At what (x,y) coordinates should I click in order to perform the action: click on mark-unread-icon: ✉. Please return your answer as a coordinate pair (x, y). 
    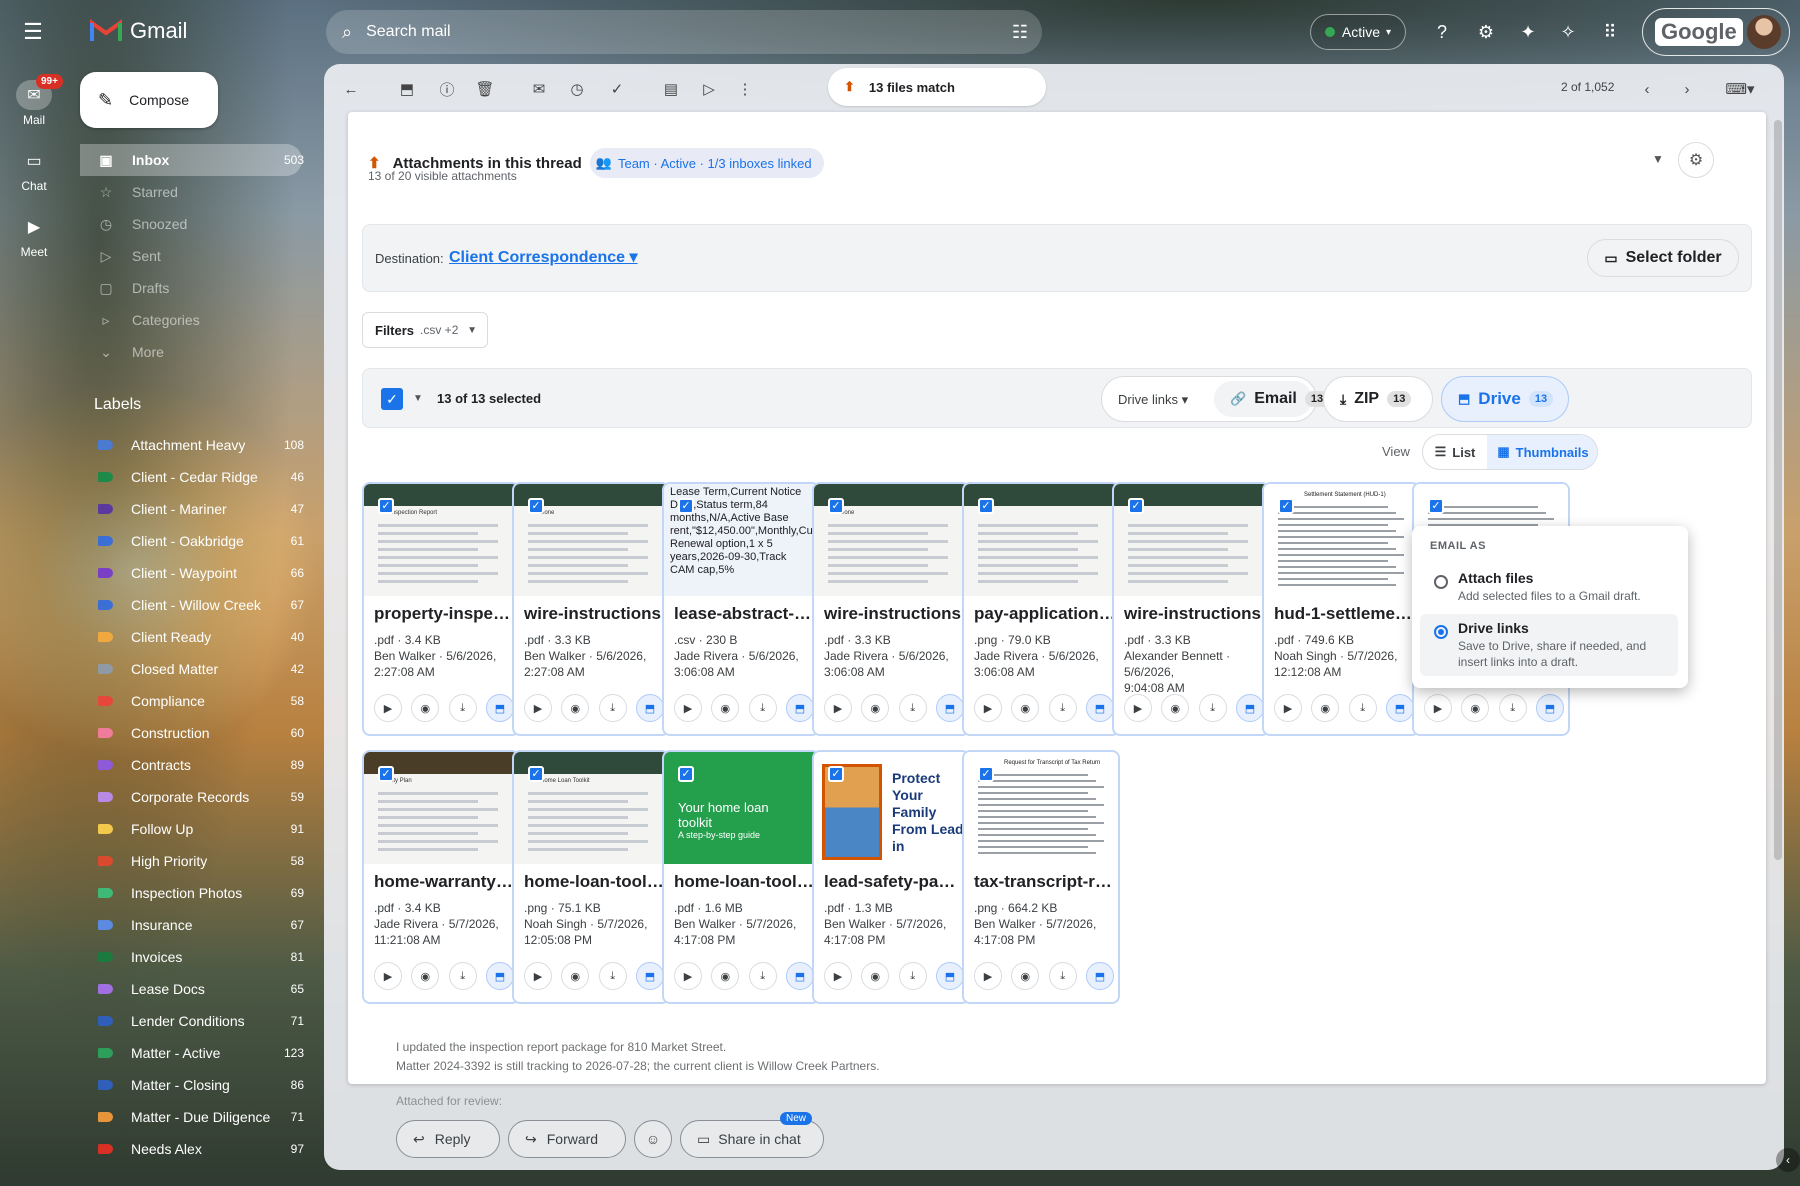
    Looking at the image, I should click on (539, 89).